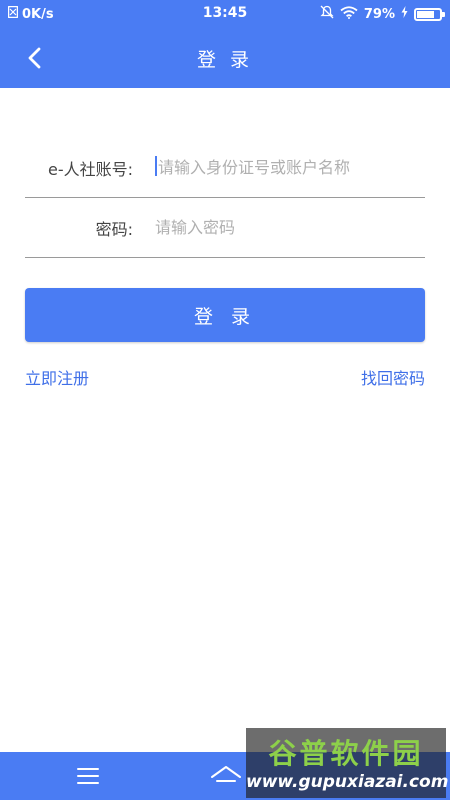 Image resolution: width=450 pixels, height=800 pixels. What do you see at coordinates (287, 227) in the screenshot?
I see `password-input` at bounding box center [287, 227].